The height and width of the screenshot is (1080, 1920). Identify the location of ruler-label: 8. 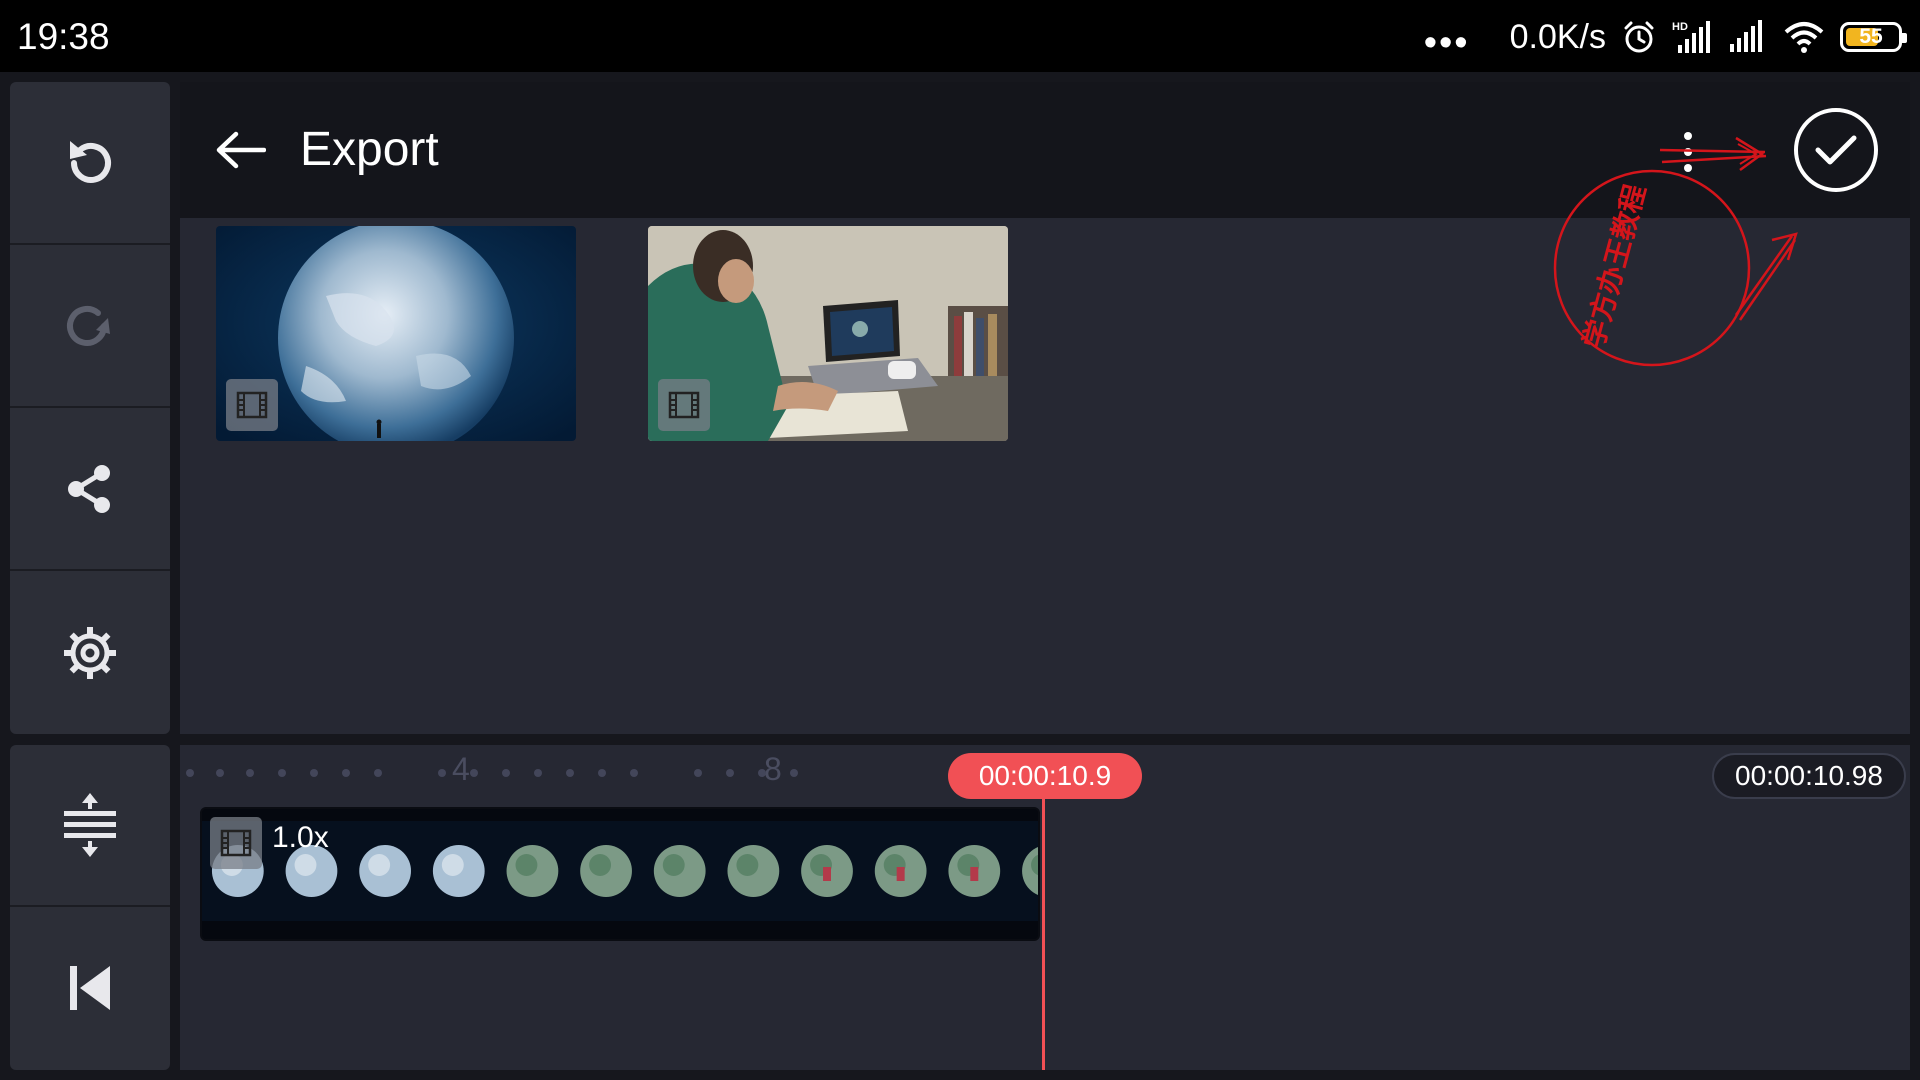
(773, 769).